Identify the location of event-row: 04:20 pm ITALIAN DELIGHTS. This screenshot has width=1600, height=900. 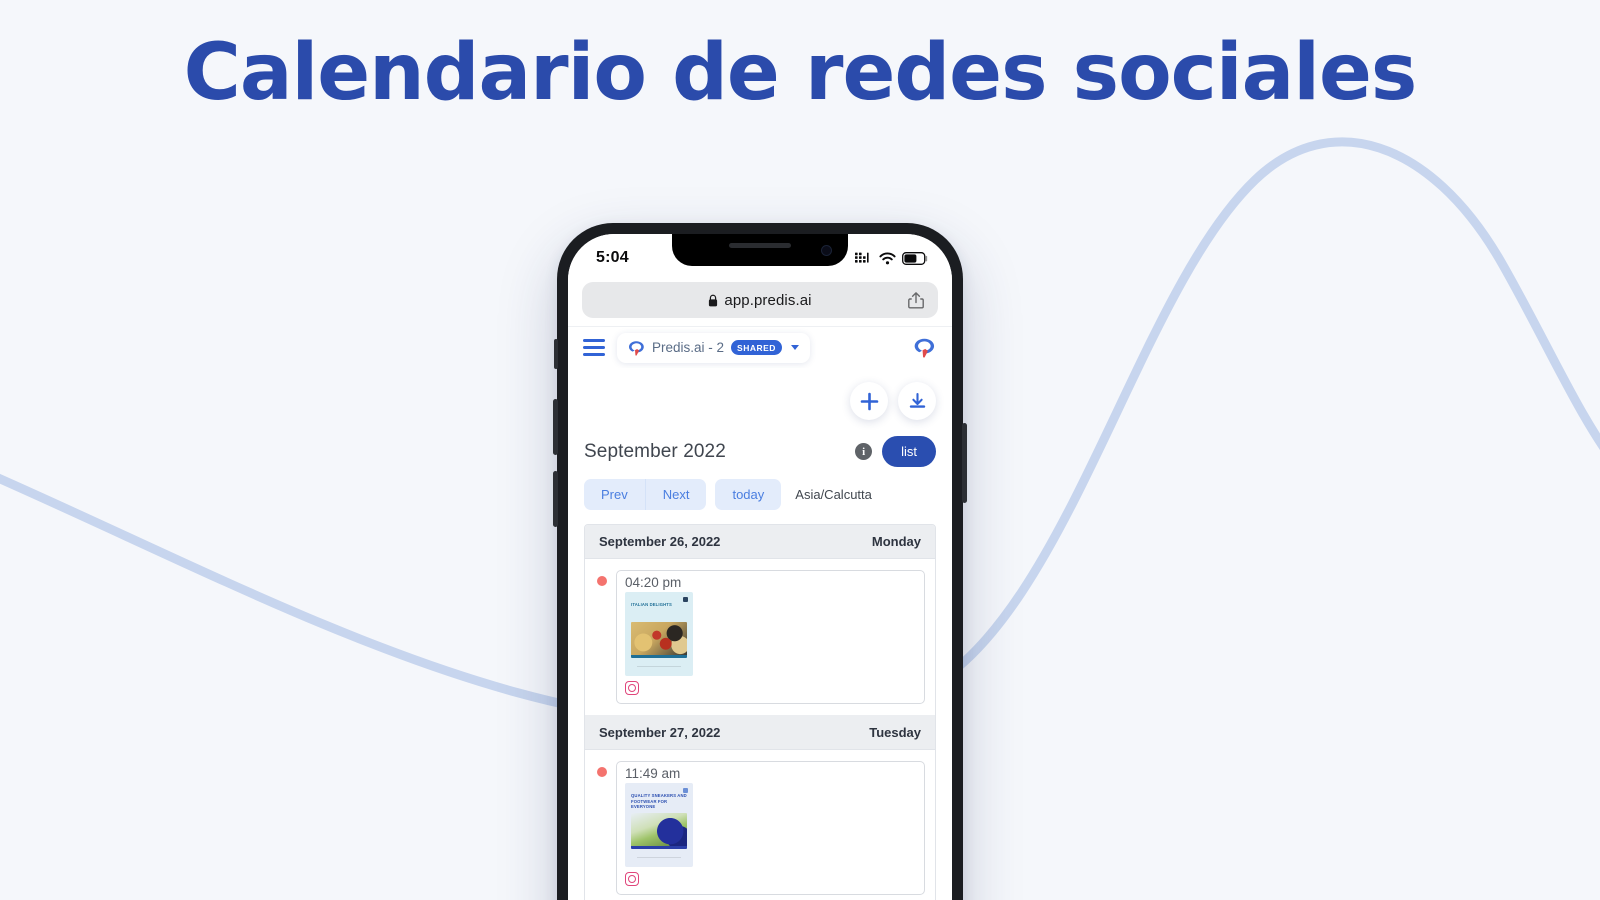
(760, 637).